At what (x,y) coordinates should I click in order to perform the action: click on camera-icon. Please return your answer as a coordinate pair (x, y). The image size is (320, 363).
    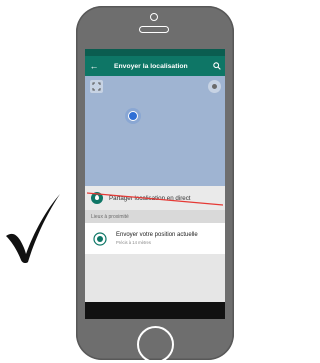
    Looking at the image, I should click on (154, 17).